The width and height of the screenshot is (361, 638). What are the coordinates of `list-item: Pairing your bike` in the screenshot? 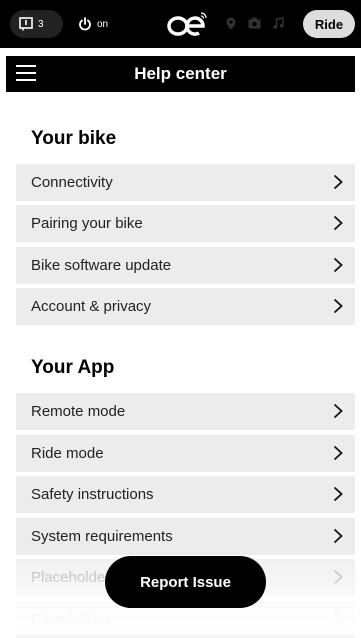 It's located at (185, 223).